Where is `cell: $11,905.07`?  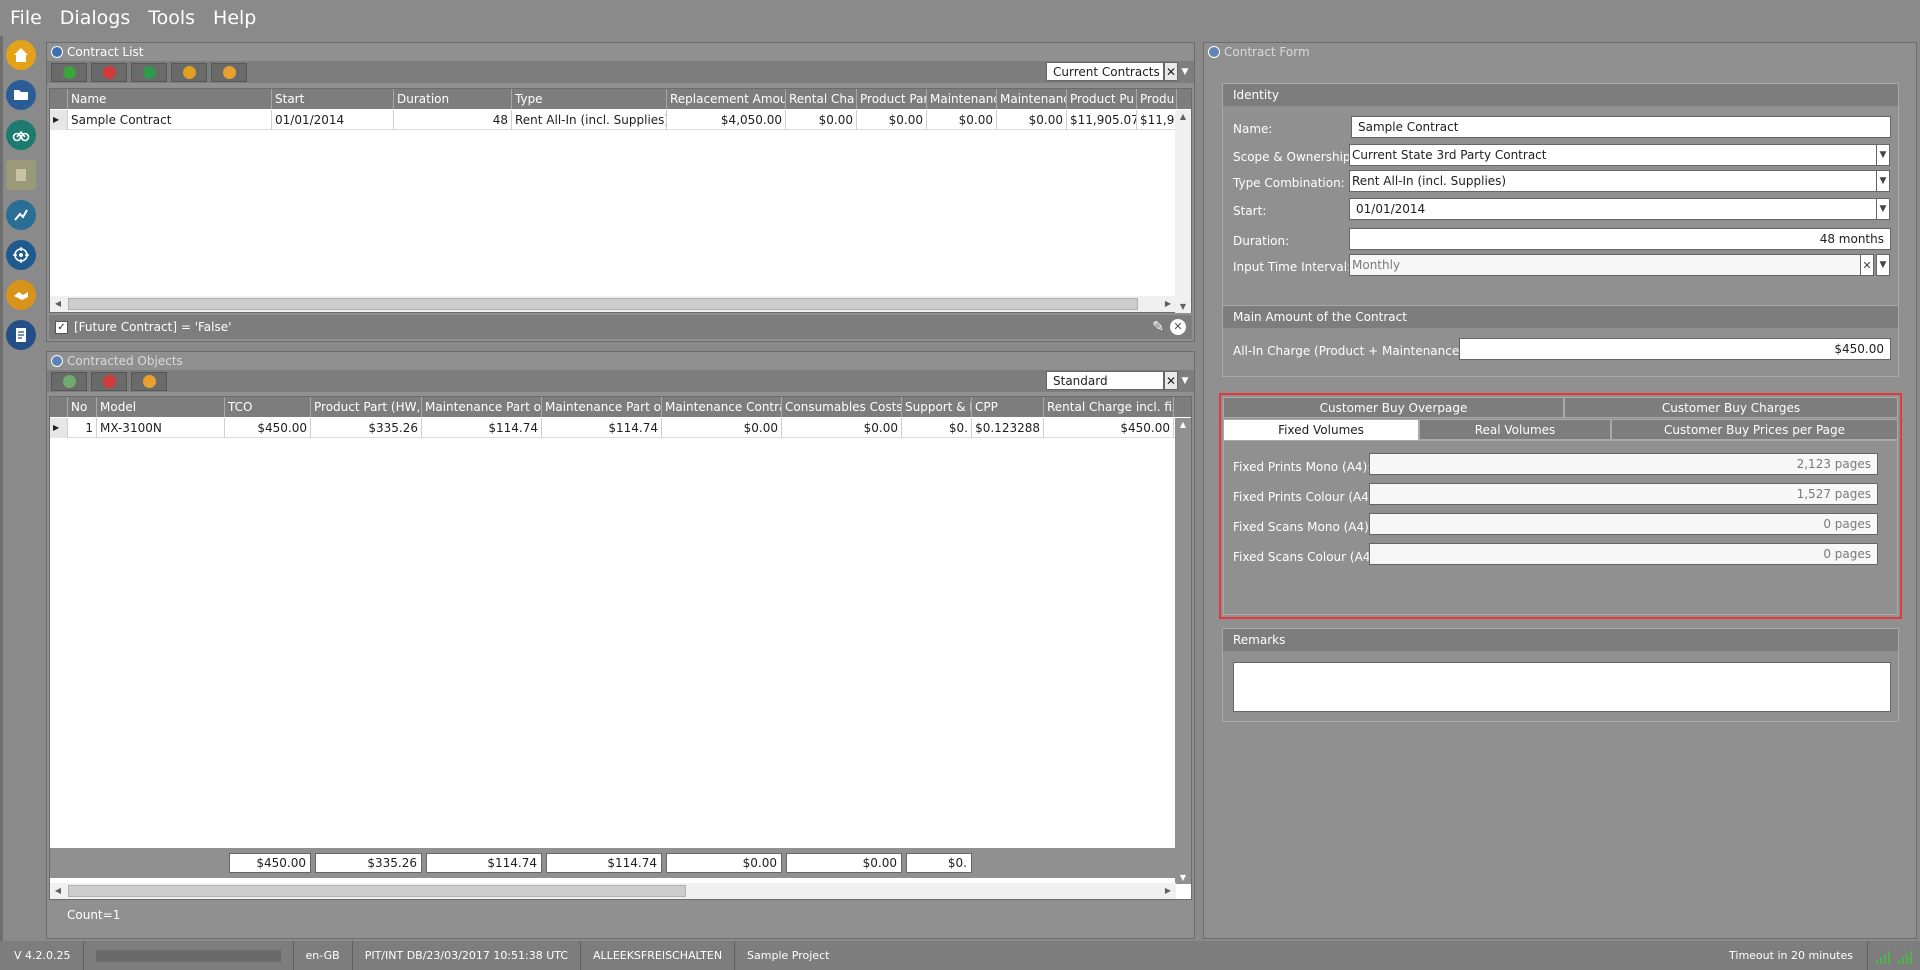
cell: $11,905.07 is located at coordinates (1102, 120).